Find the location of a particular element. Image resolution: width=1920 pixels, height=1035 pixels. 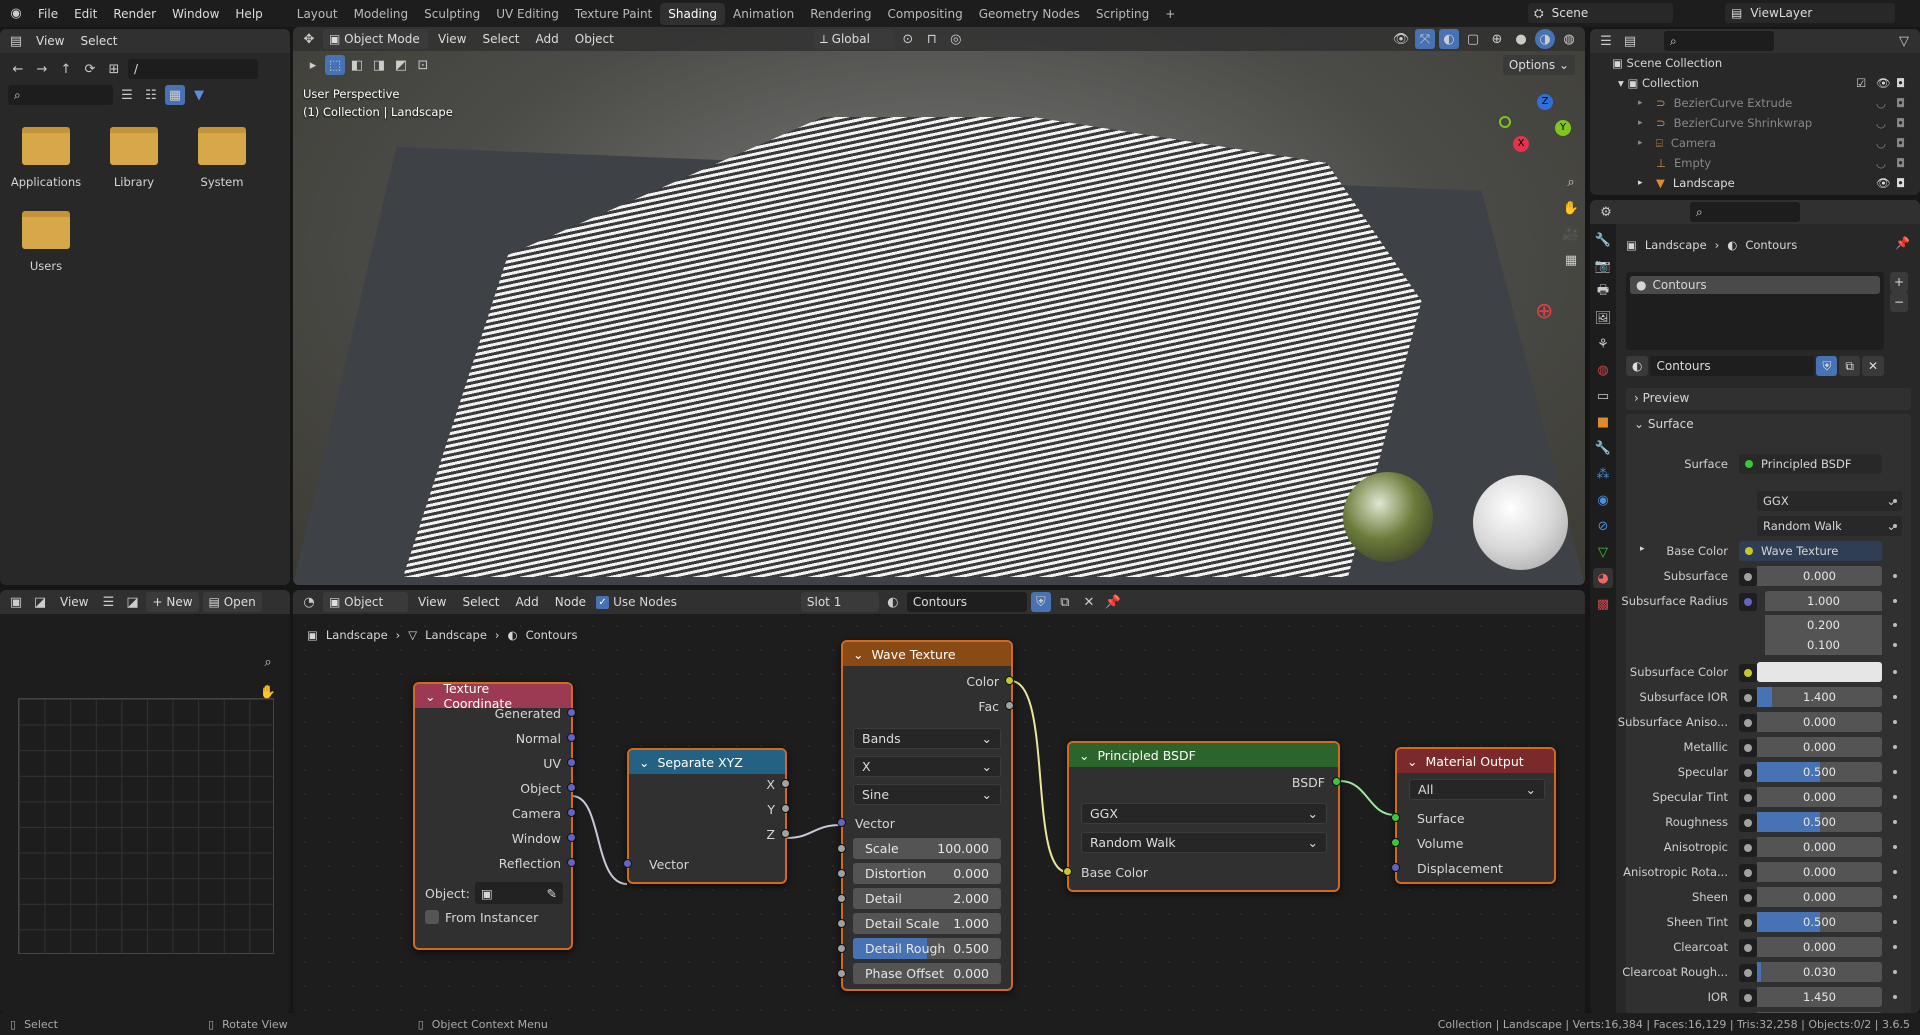

uv-grid is located at coordinates (146, 826).